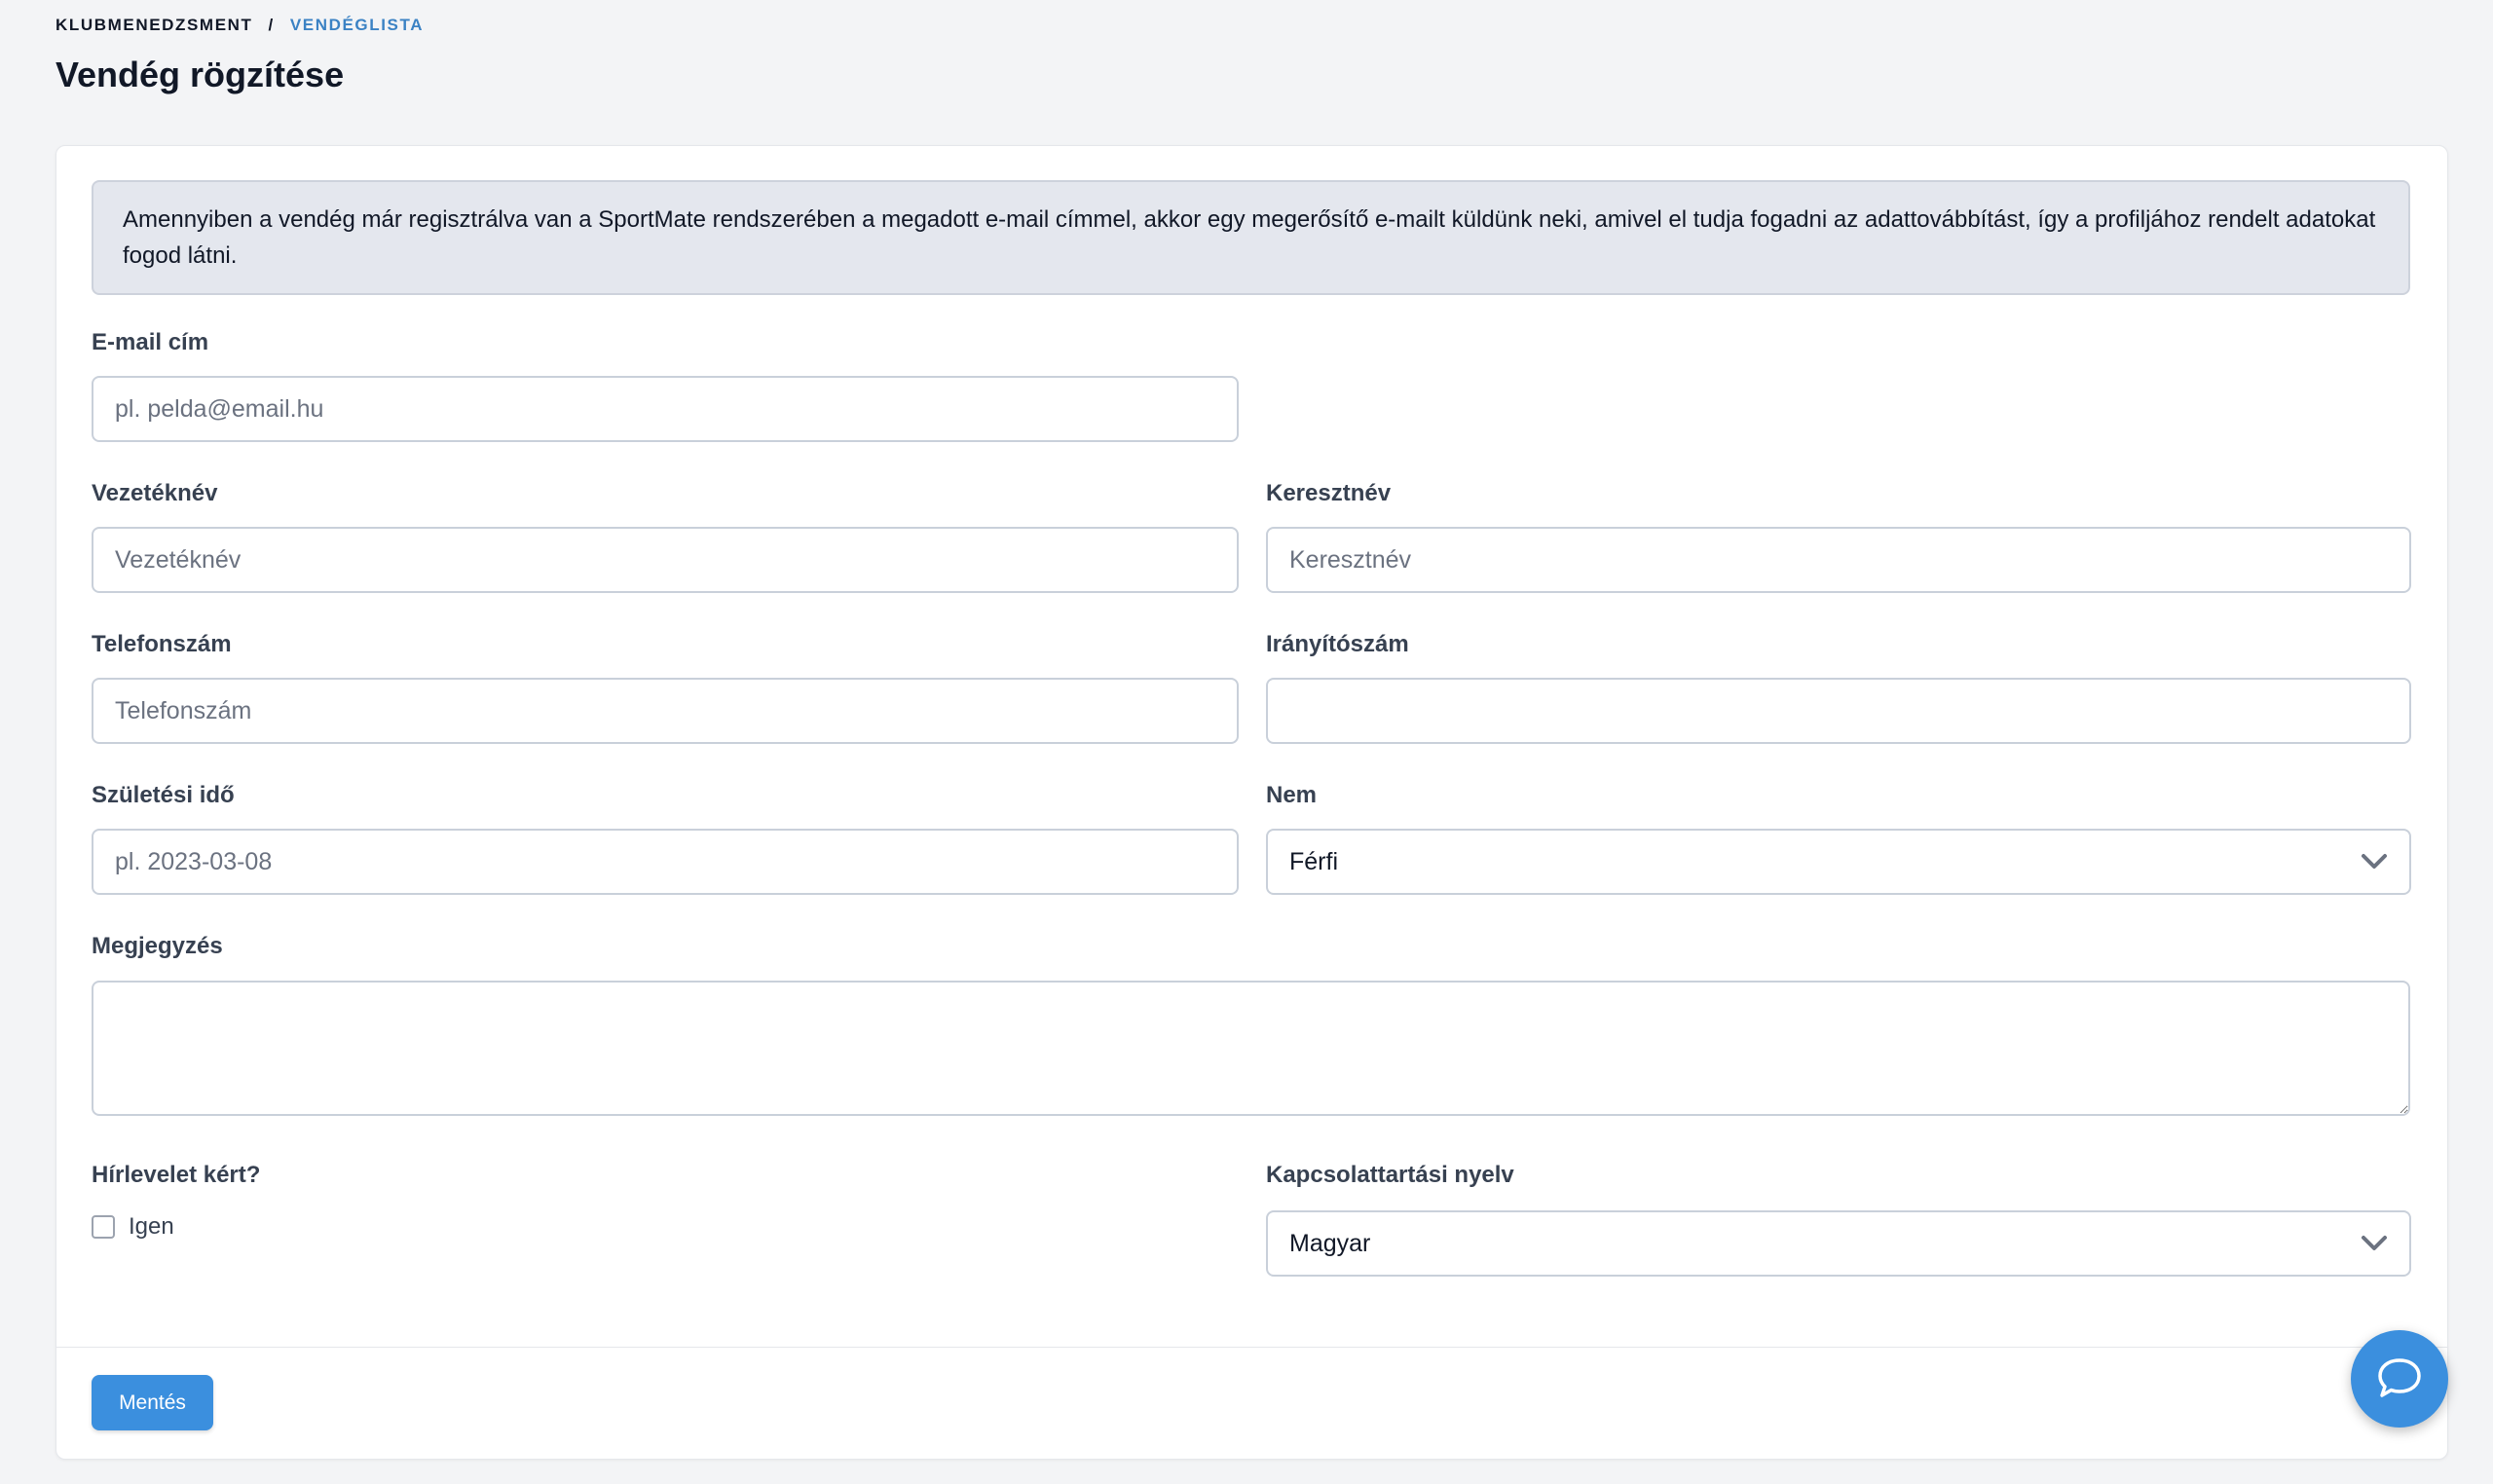 The height and width of the screenshot is (1484, 2493). What do you see at coordinates (1252, 1347) in the screenshot?
I see `footer-divider` at bounding box center [1252, 1347].